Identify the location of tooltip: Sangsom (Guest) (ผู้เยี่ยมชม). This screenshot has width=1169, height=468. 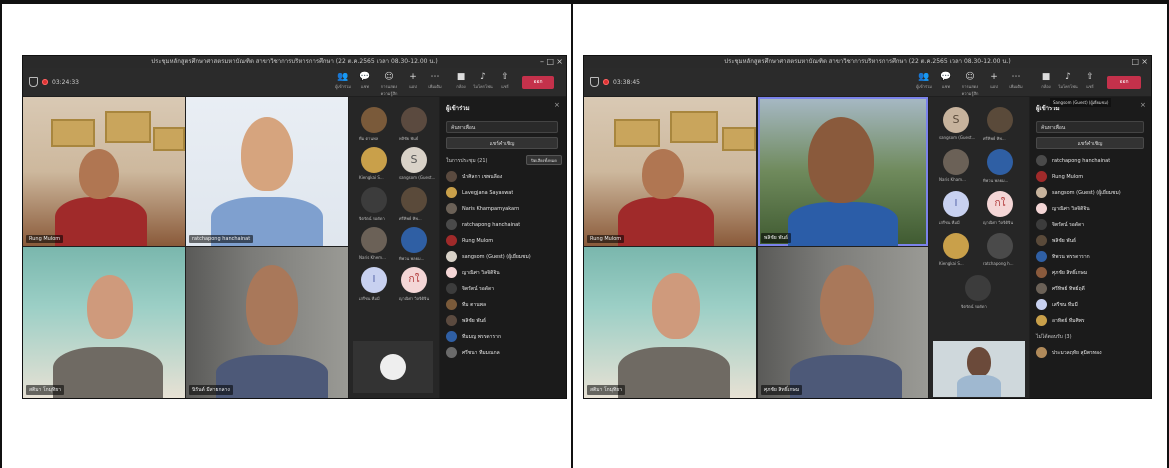
(1081, 102).